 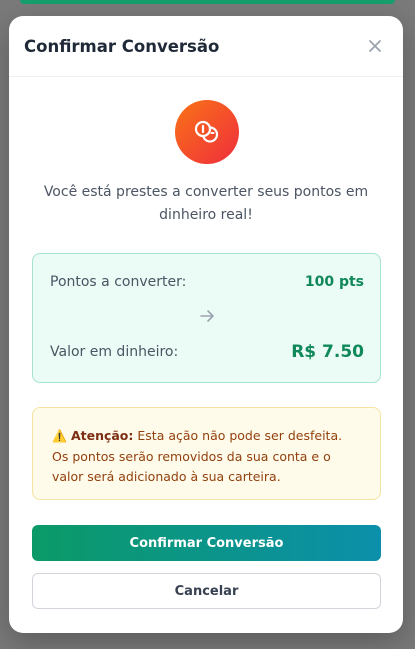 What do you see at coordinates (59, 436) in the screenshot?
I see `warning-icon: ⚠️` at bounding box center [59, 436].